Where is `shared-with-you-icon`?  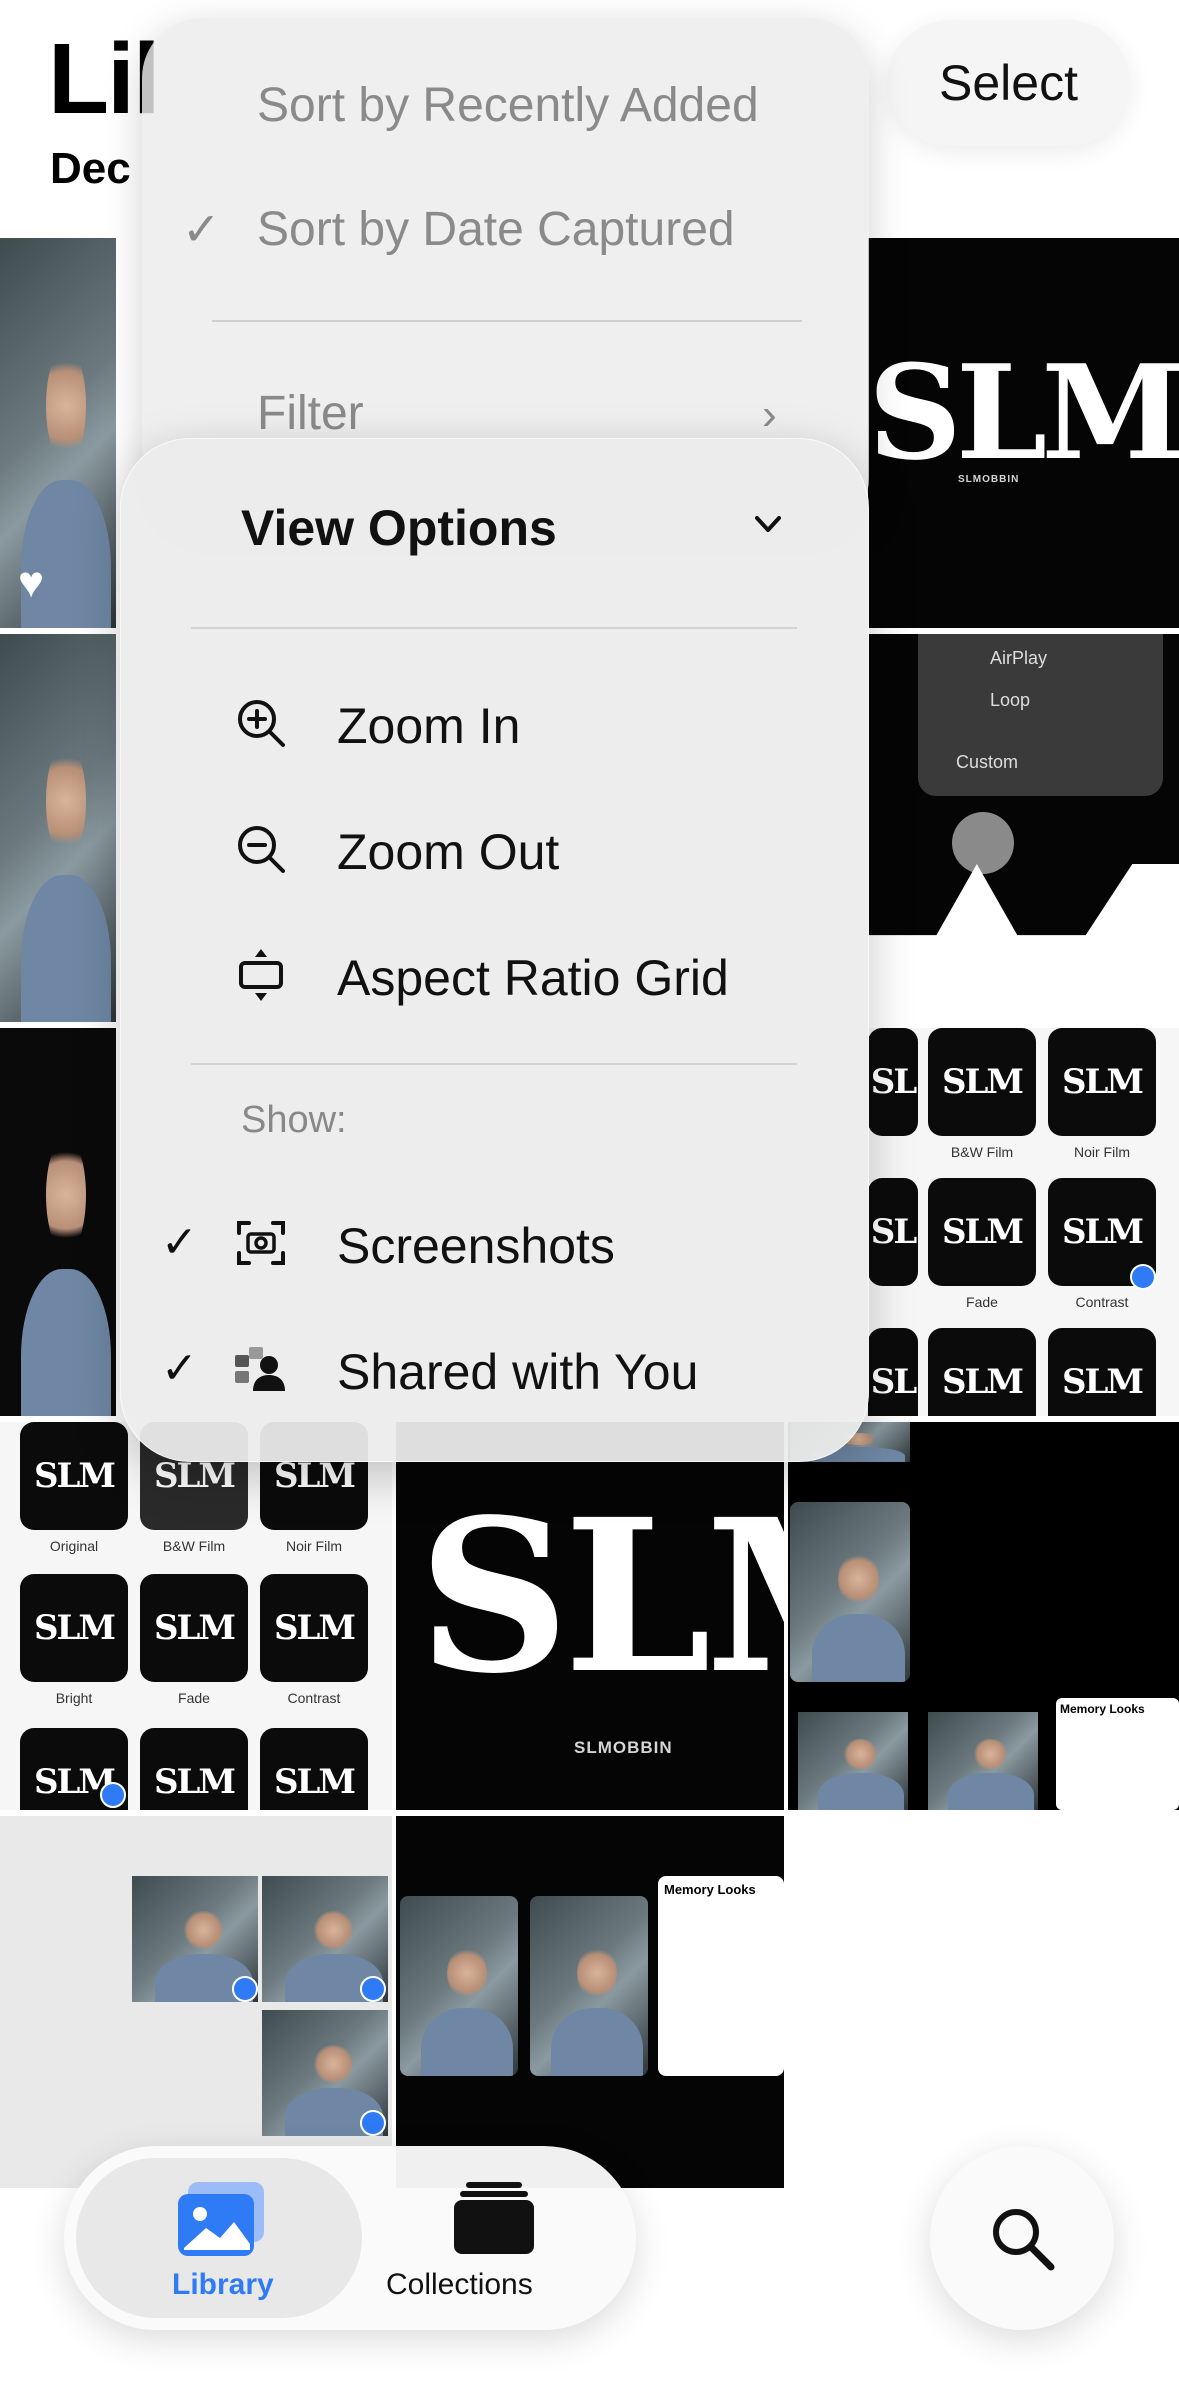 shared-with-you-icon is located at coordinates (260, 1369).